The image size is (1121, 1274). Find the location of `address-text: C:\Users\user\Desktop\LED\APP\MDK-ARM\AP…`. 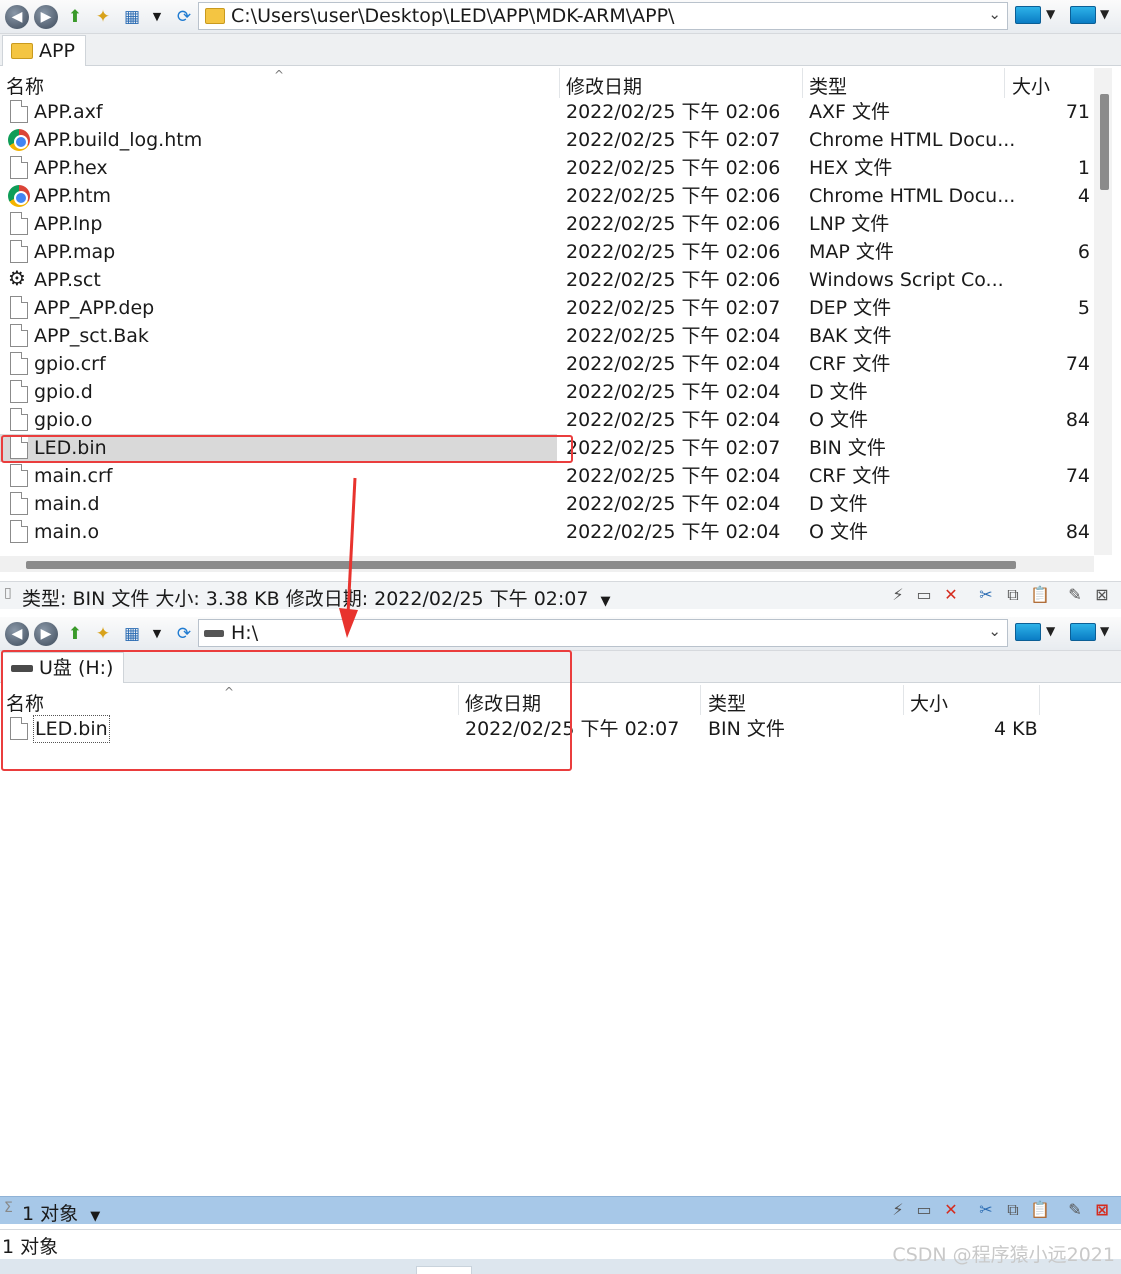

address-text: C:\Users\user\Desktop\LED\APP\MDK-ARM\AP… is located at coordinates (452, 16).